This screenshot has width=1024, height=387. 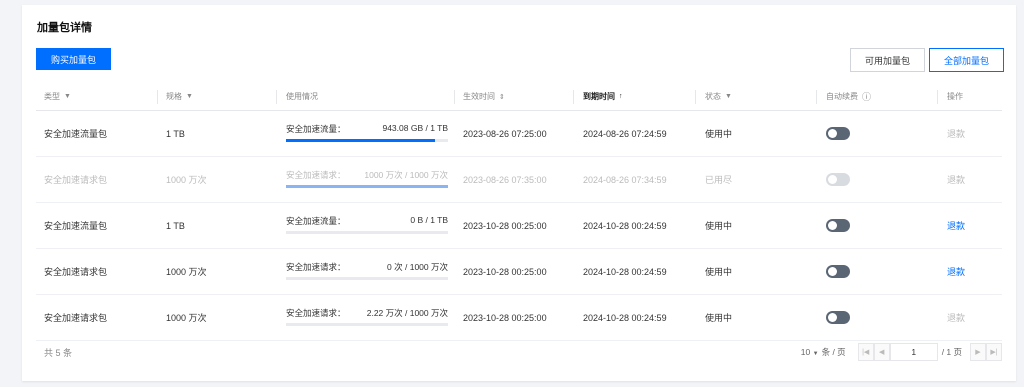 I want to click on column-status: 状态 ▼, so click(x=718, y=96).